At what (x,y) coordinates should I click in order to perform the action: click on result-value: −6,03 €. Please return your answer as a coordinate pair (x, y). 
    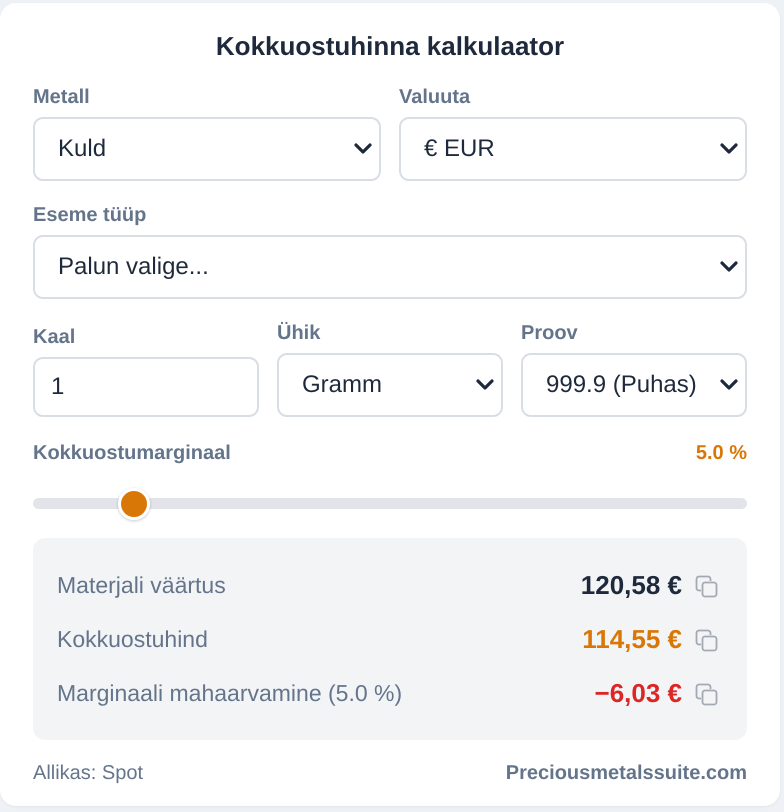
    Looking at the image, I should click on (638, 693).